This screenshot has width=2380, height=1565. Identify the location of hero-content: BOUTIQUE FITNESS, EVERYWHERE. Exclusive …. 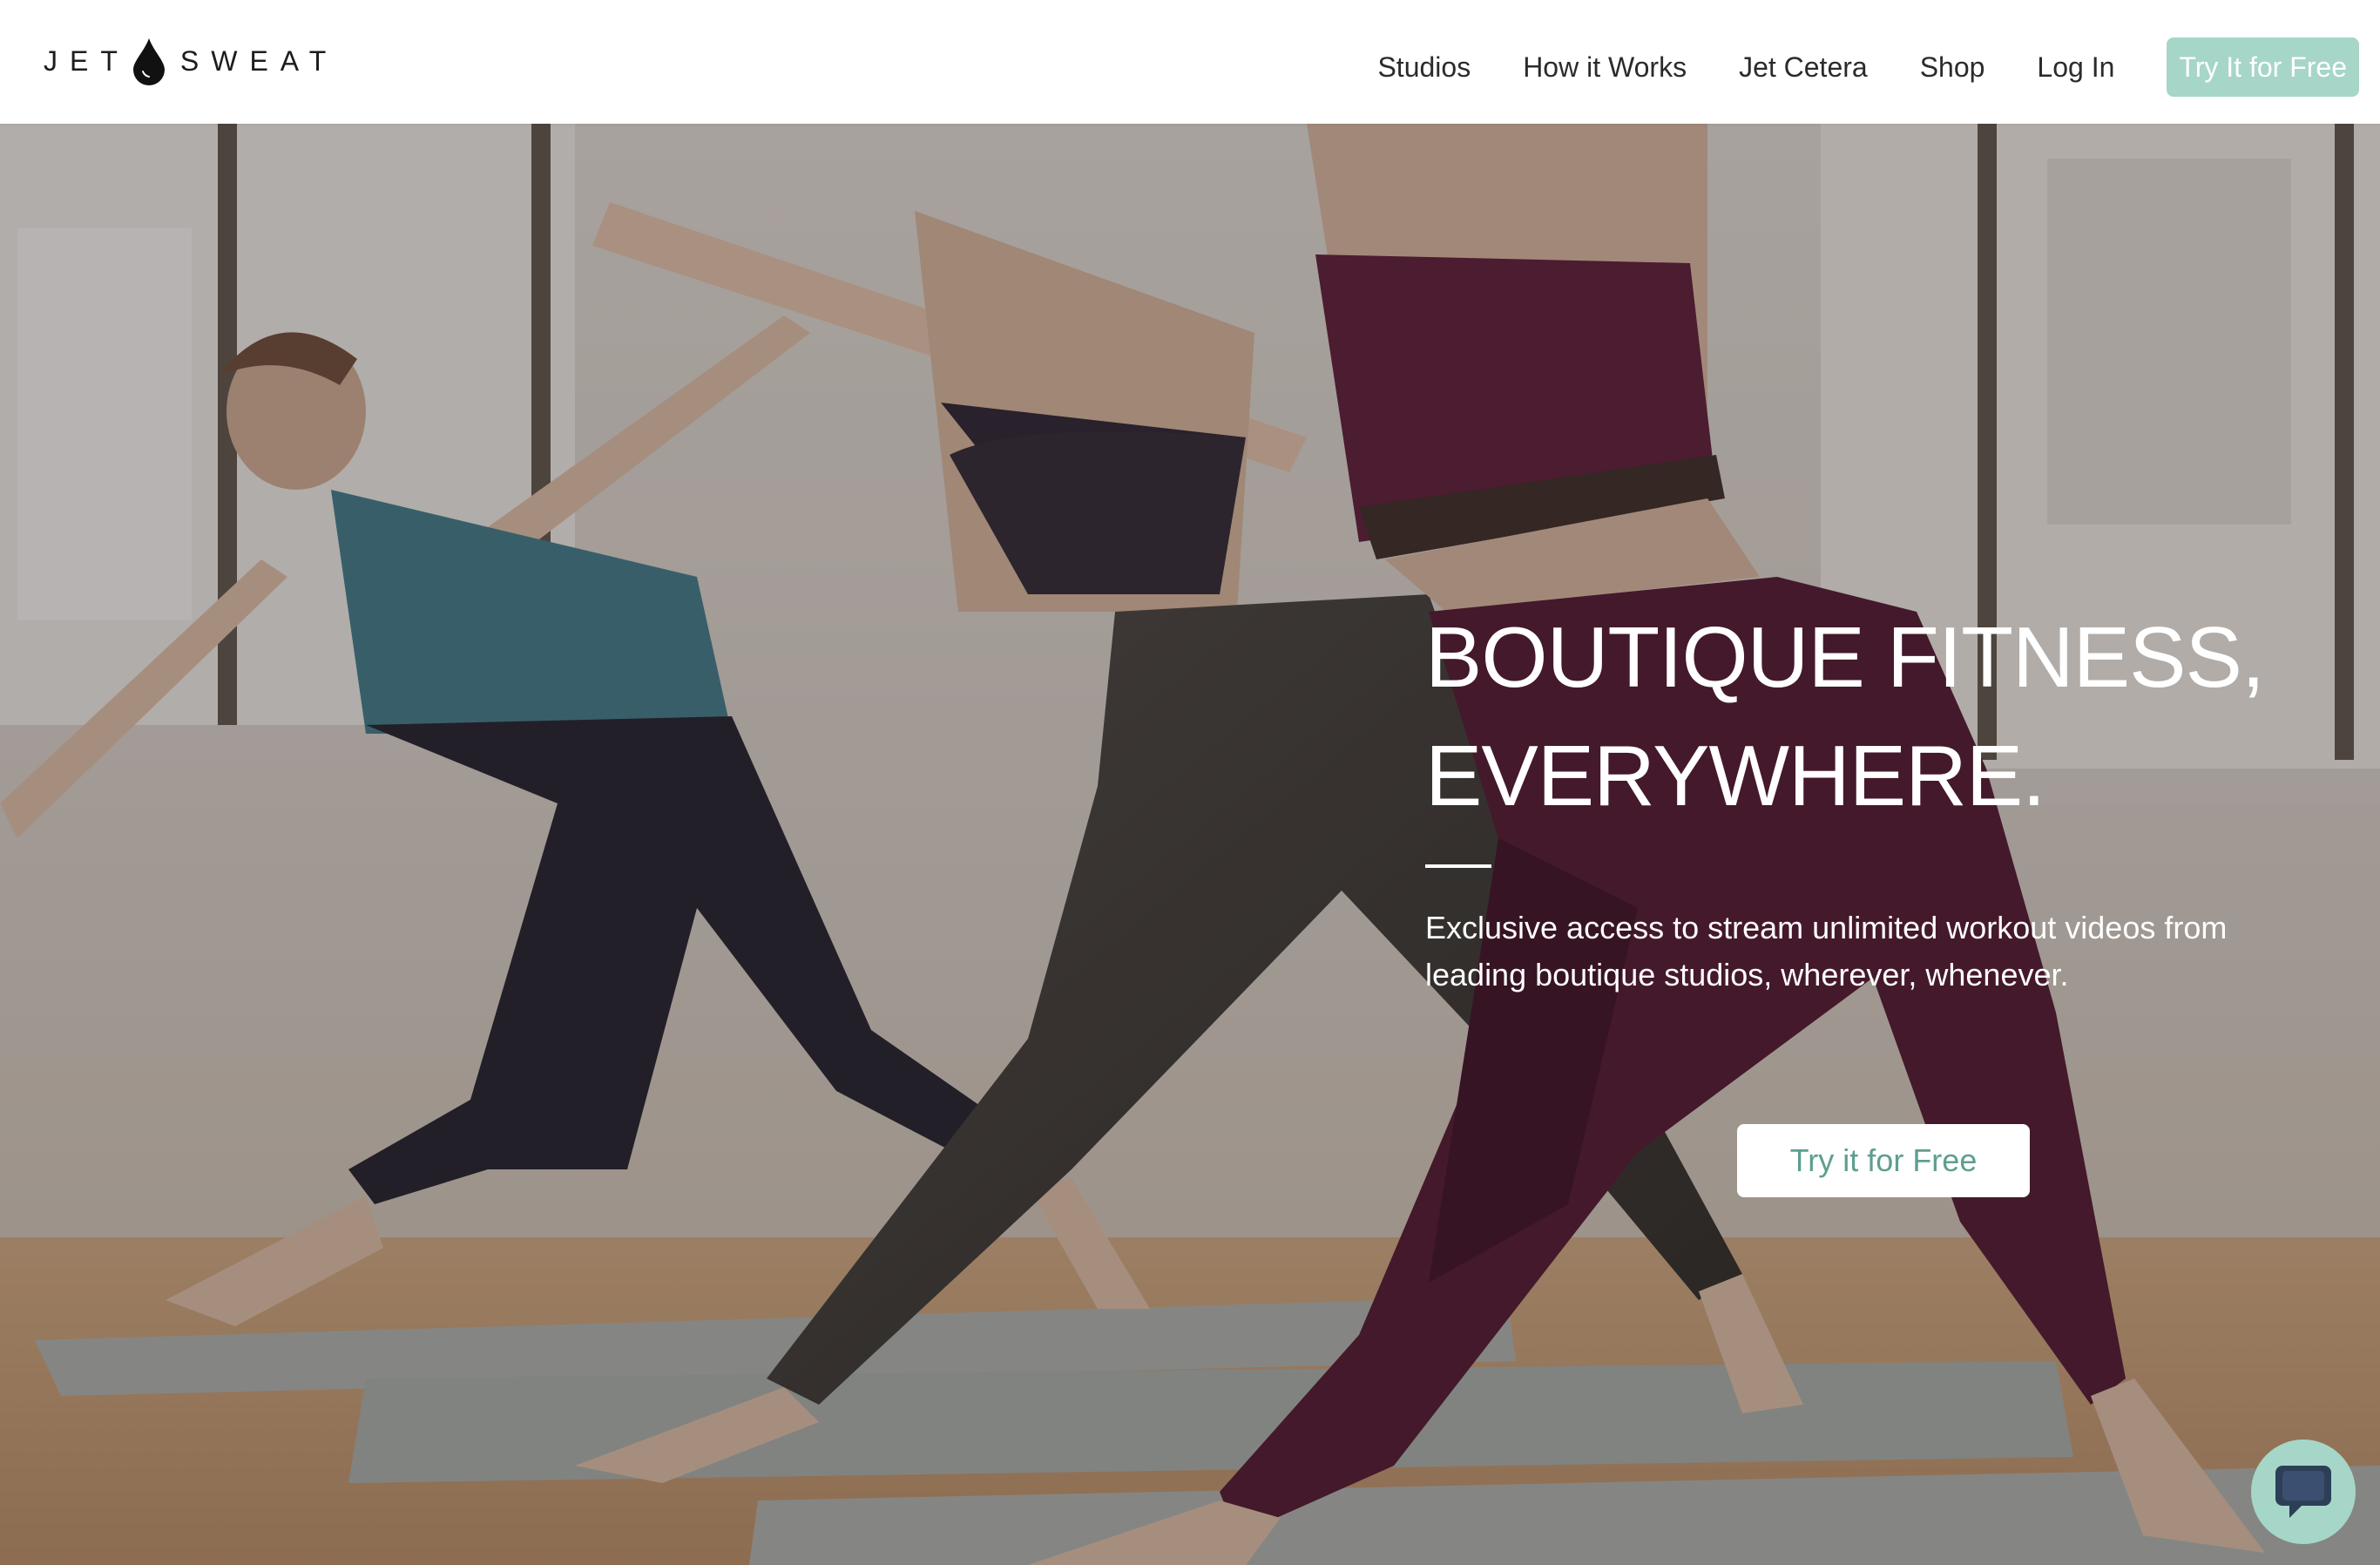
(1860, 897).